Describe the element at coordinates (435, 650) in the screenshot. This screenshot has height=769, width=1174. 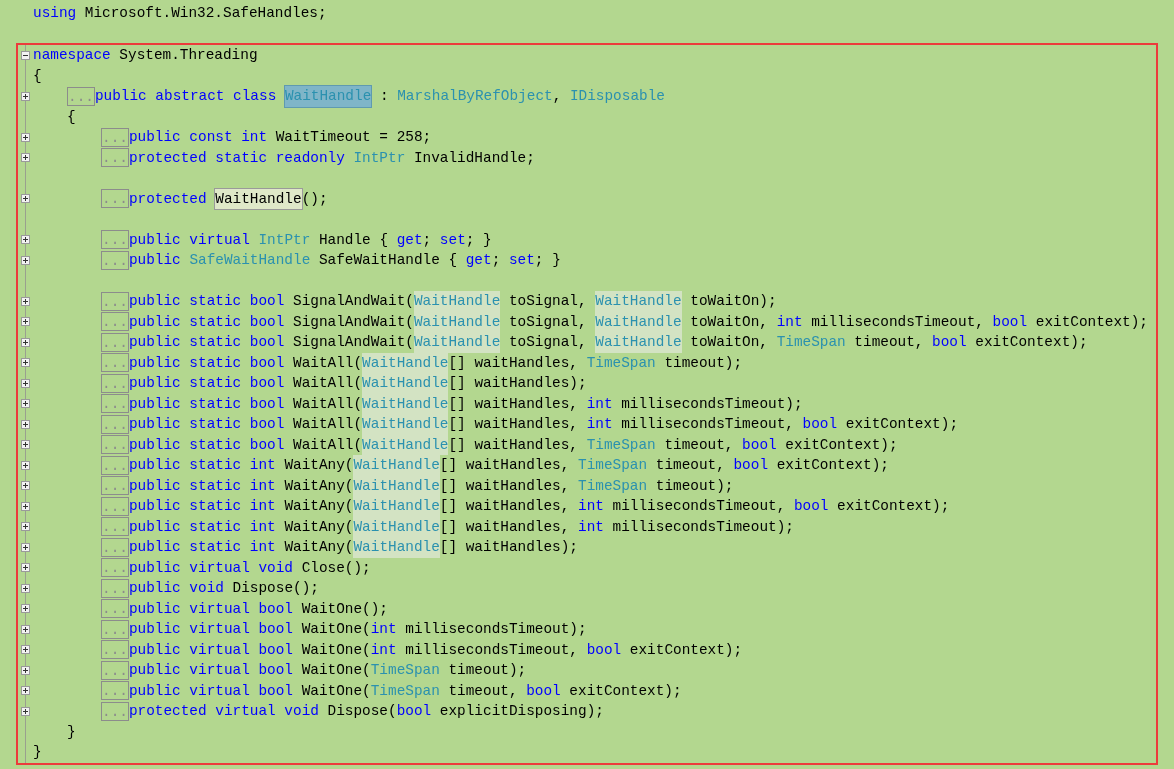
I see `code-line: public virtual bool WaitOne(int millisecondsTimeout, bool exitContext);` at that location.